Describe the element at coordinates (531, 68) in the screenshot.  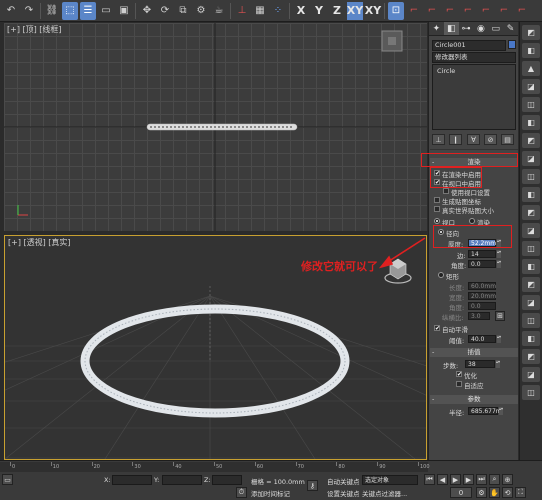
I see `strip-icon-3: ▲` at that location.